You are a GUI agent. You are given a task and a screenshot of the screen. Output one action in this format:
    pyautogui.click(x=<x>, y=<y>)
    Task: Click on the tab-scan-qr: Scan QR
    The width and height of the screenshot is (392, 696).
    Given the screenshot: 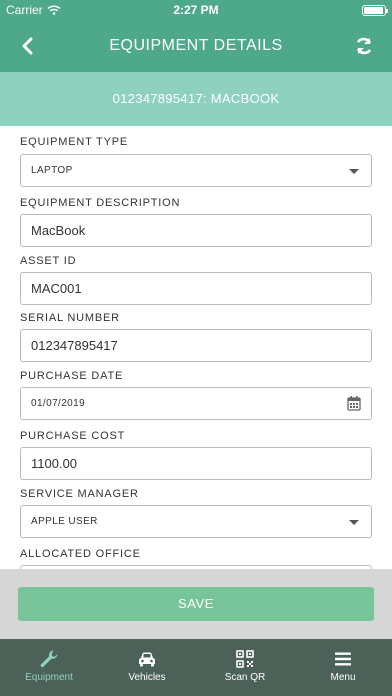 What is the action you would take?
    pyautogui.click(x=245, y=667)
    